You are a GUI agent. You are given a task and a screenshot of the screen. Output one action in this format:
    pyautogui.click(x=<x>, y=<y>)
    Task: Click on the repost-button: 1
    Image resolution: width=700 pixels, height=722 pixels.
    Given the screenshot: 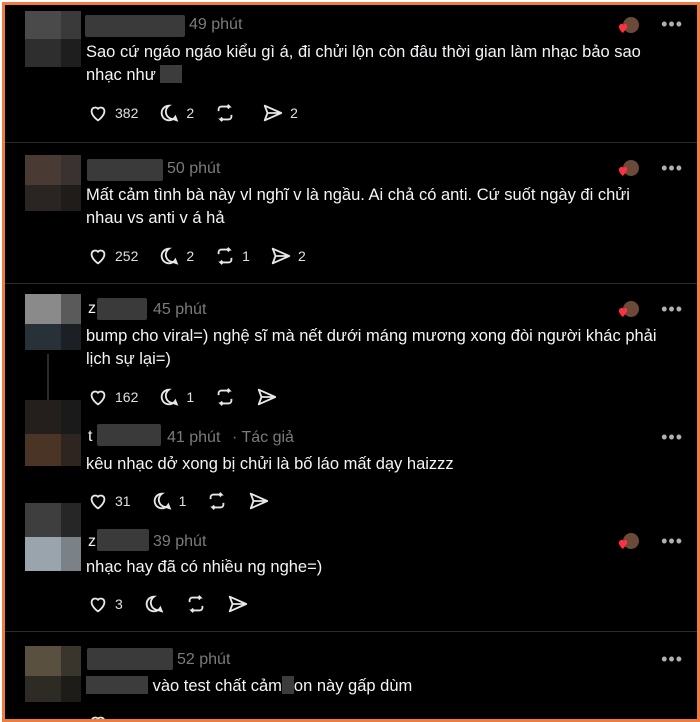 What is the action you would take?
    pyautogui.click(x=232, y=256)
    